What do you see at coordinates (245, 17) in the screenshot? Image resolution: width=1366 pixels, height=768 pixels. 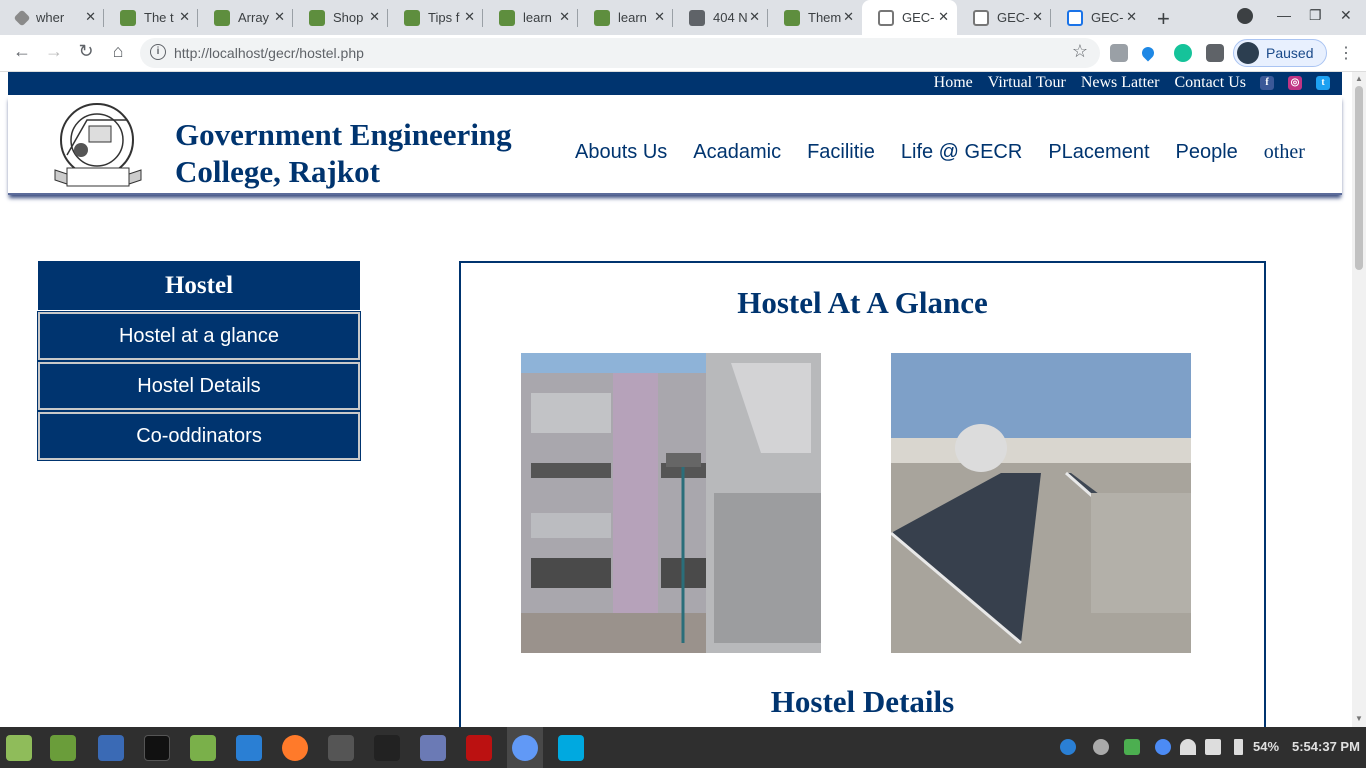 I see `browser-tab: Array ✕` at bounding box center [245, 17].